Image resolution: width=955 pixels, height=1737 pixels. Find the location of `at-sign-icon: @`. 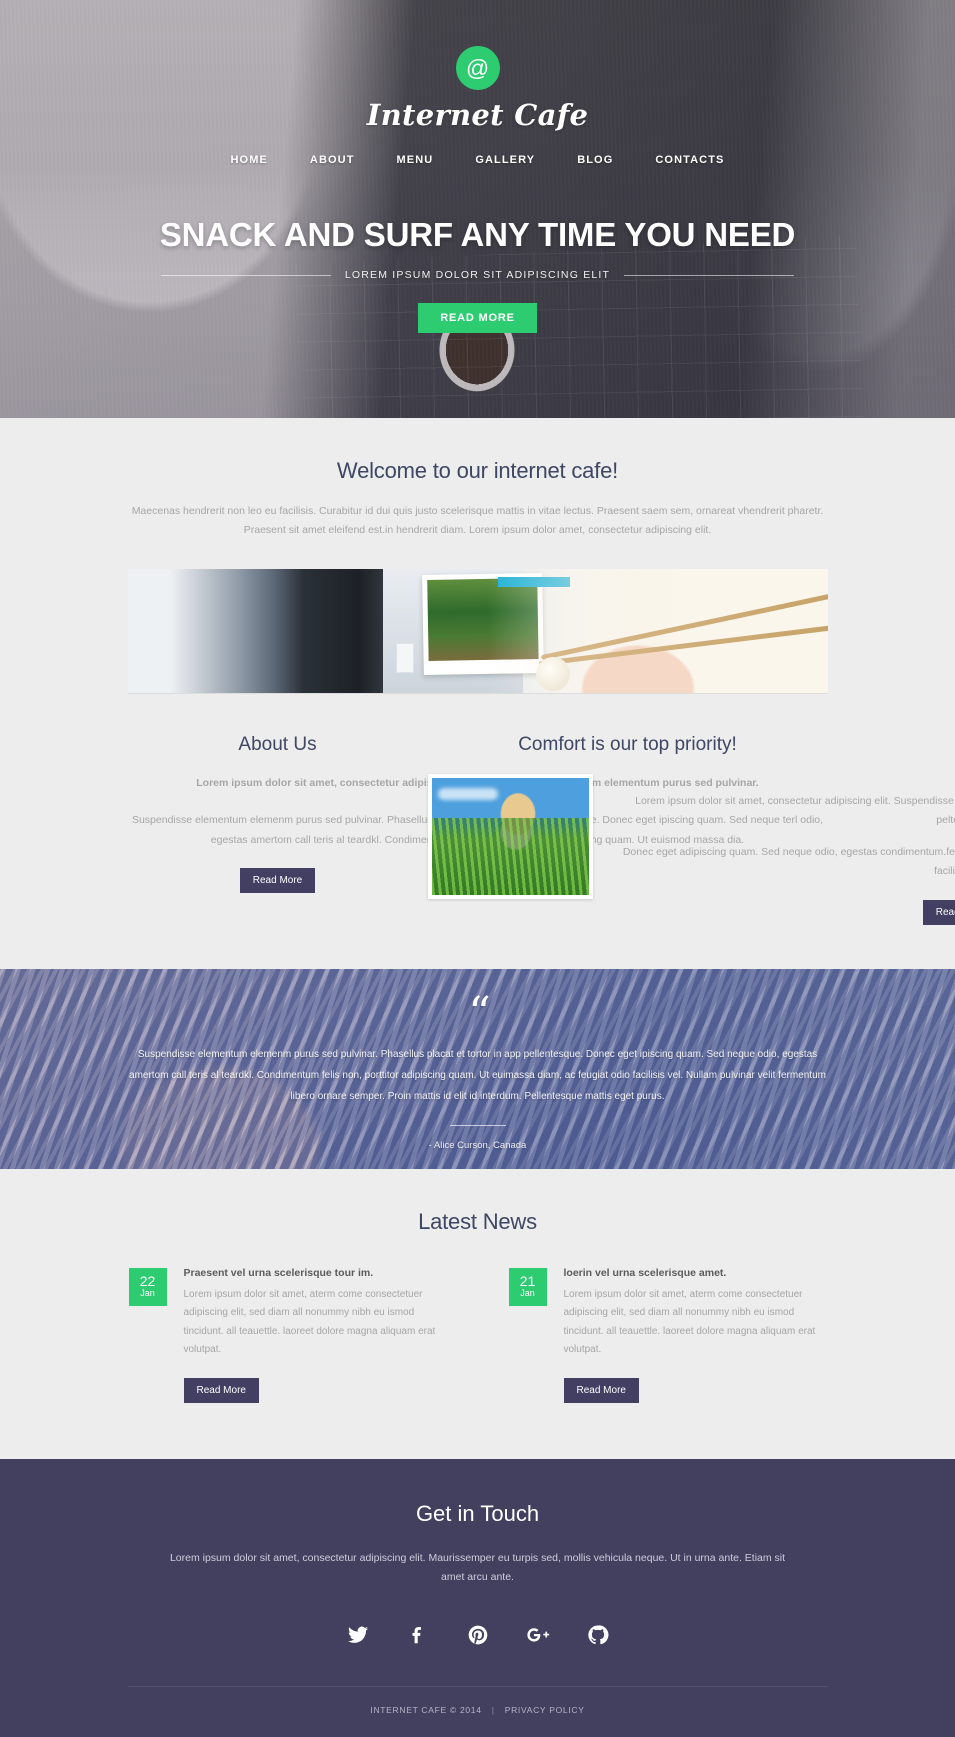

at-sign-icon: @ is located at coordinates (478, 68).